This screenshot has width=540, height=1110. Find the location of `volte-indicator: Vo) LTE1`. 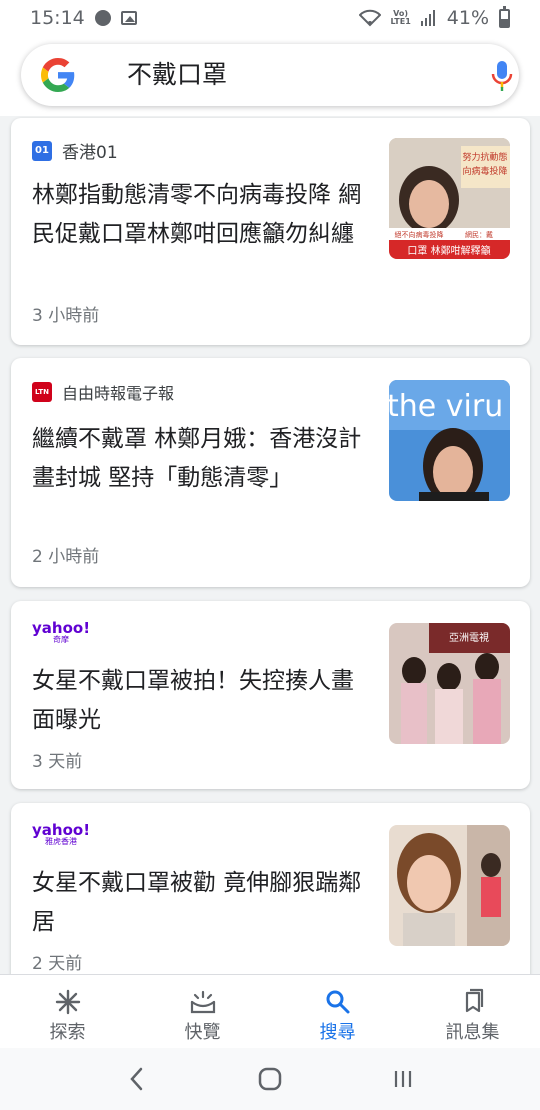

volte-indicator: Vo) LTE1 is located at coordinates (401, 18).